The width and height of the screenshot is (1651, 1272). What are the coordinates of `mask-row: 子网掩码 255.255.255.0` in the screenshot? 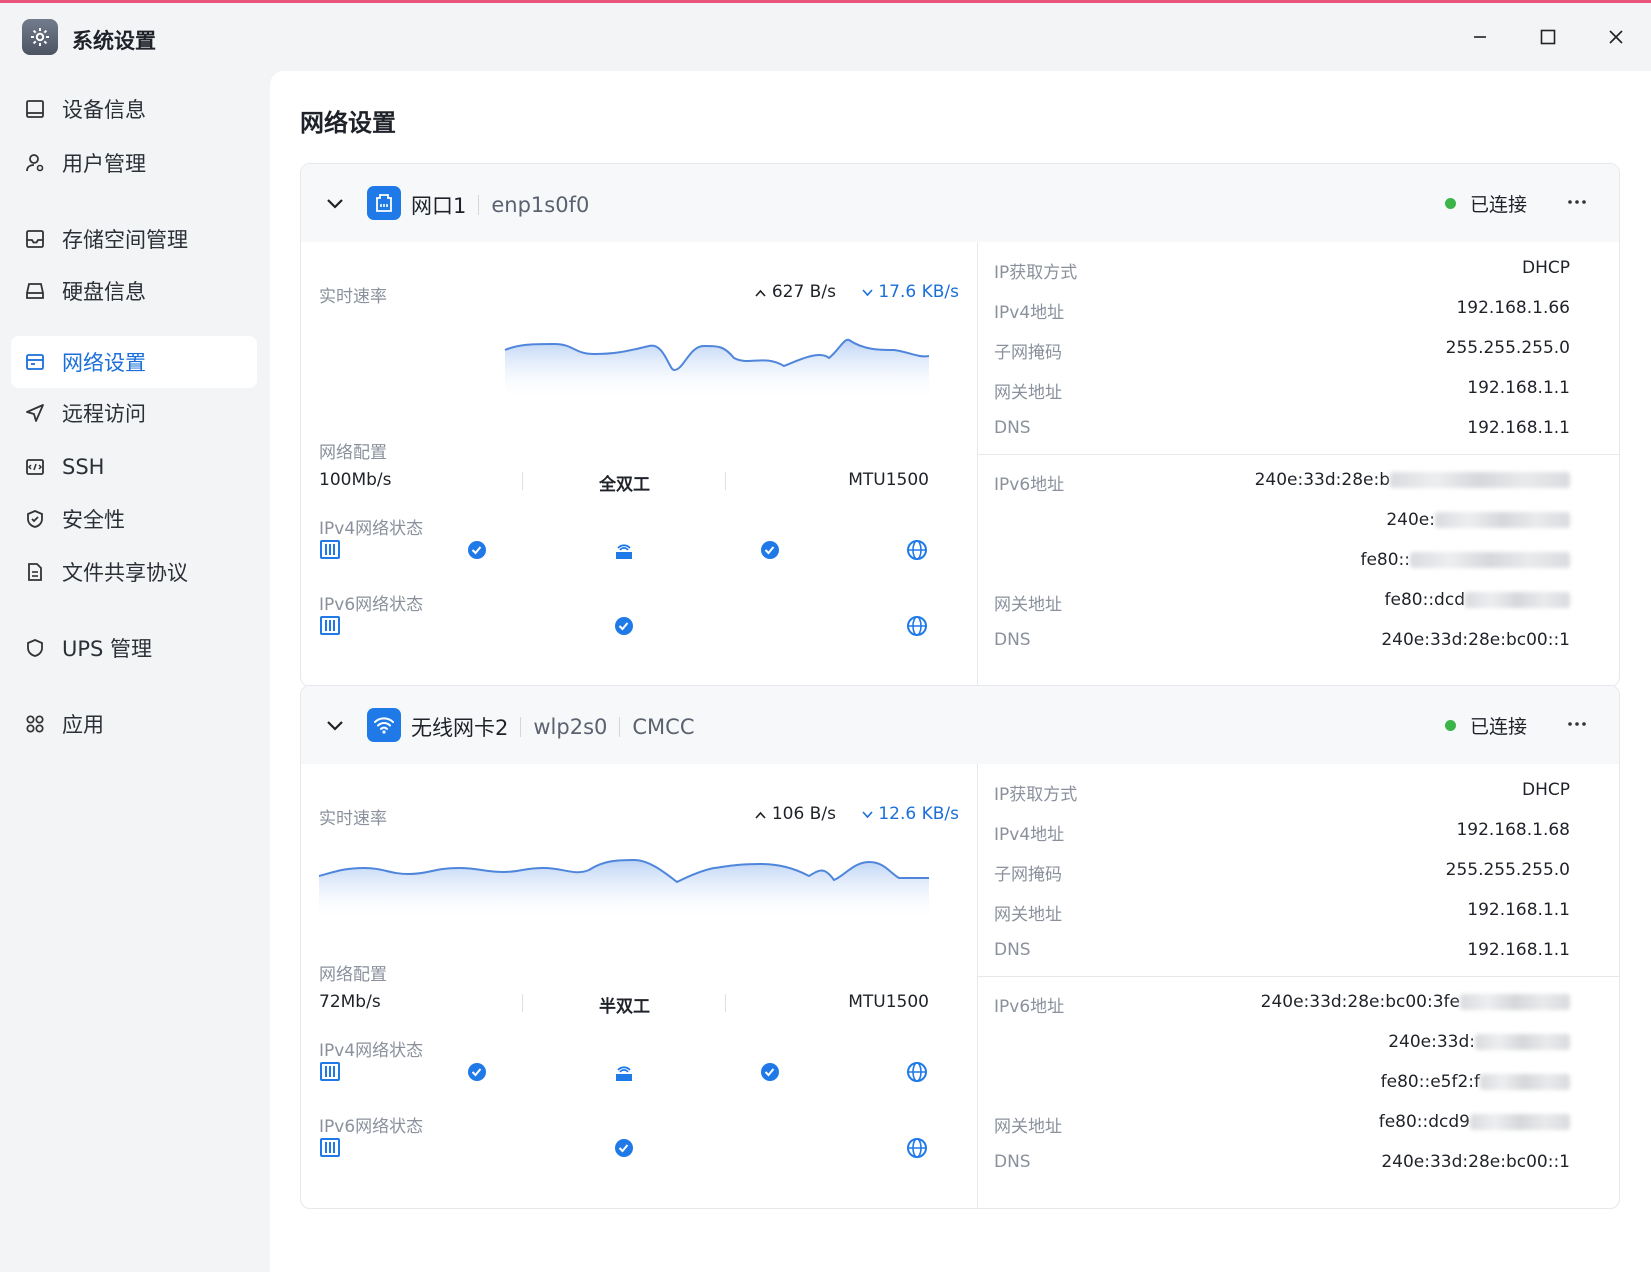 It's located at (1282, 872).